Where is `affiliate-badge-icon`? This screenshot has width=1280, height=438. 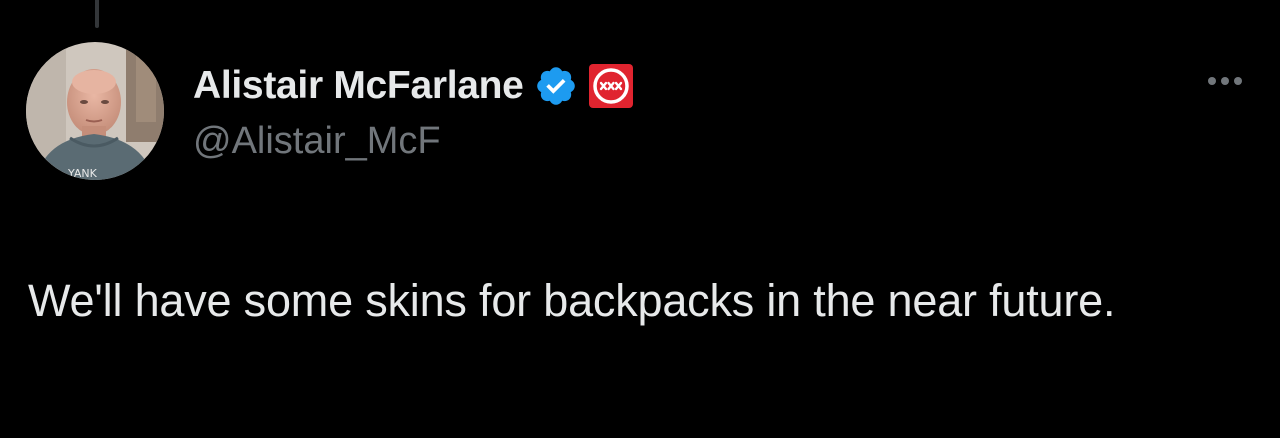 affiliate-badge-icon is located at coordinates (611, 86).